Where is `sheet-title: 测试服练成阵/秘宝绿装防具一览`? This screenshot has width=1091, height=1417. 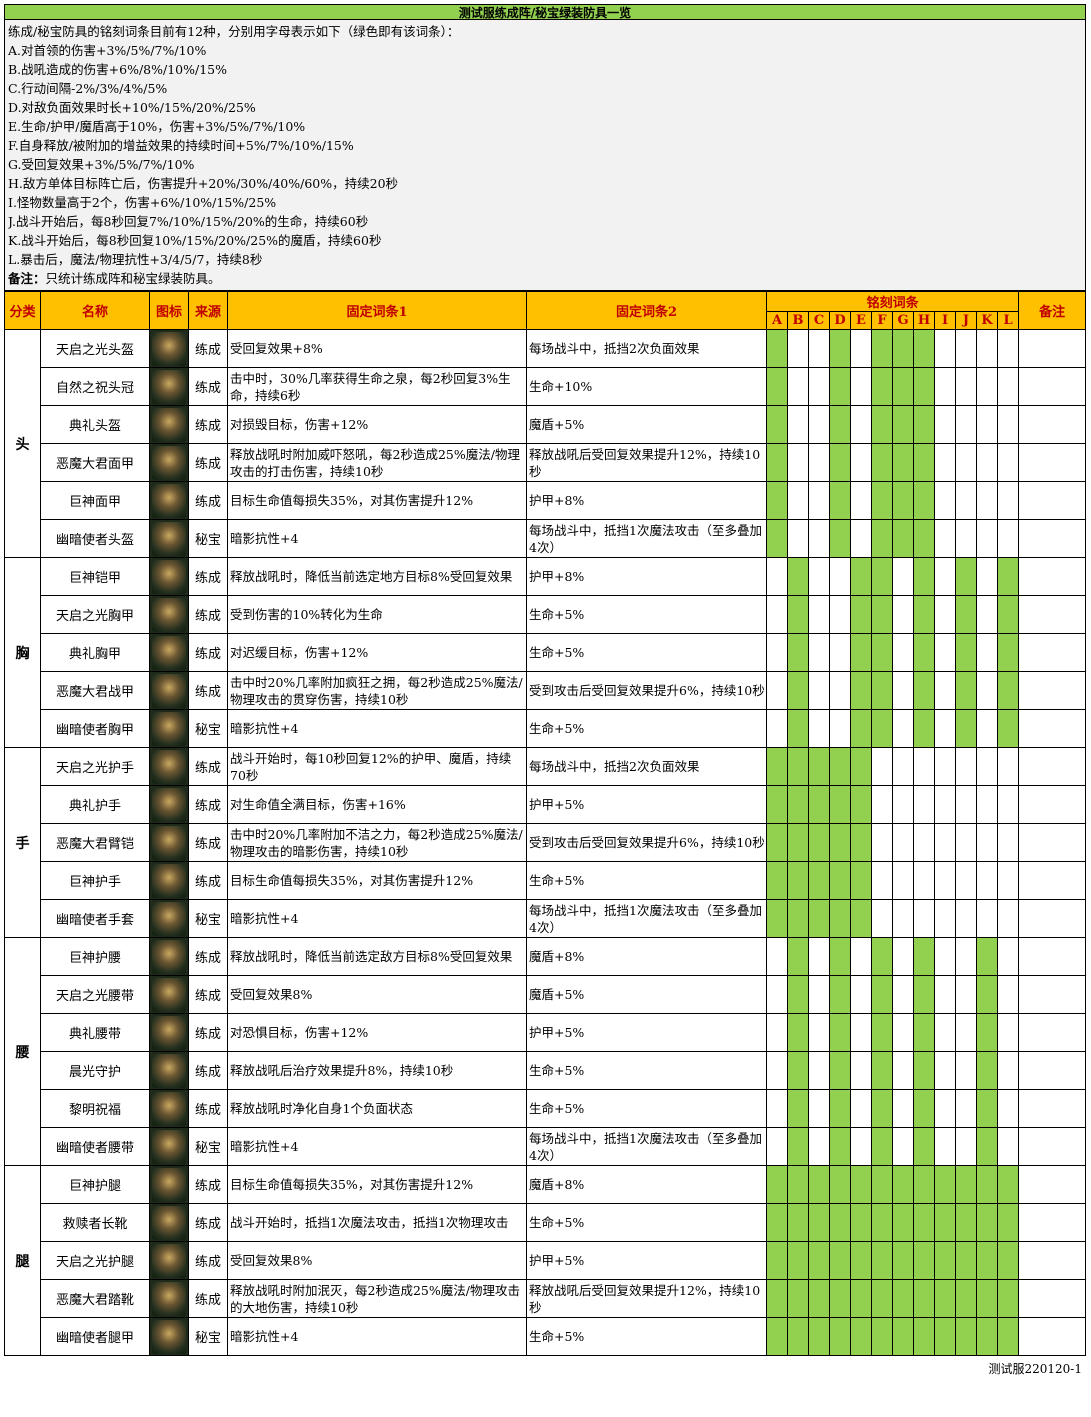 sheet-title: 测试服练成阵/秘宝绿装防具一览 is located at coordinates (545, 12).